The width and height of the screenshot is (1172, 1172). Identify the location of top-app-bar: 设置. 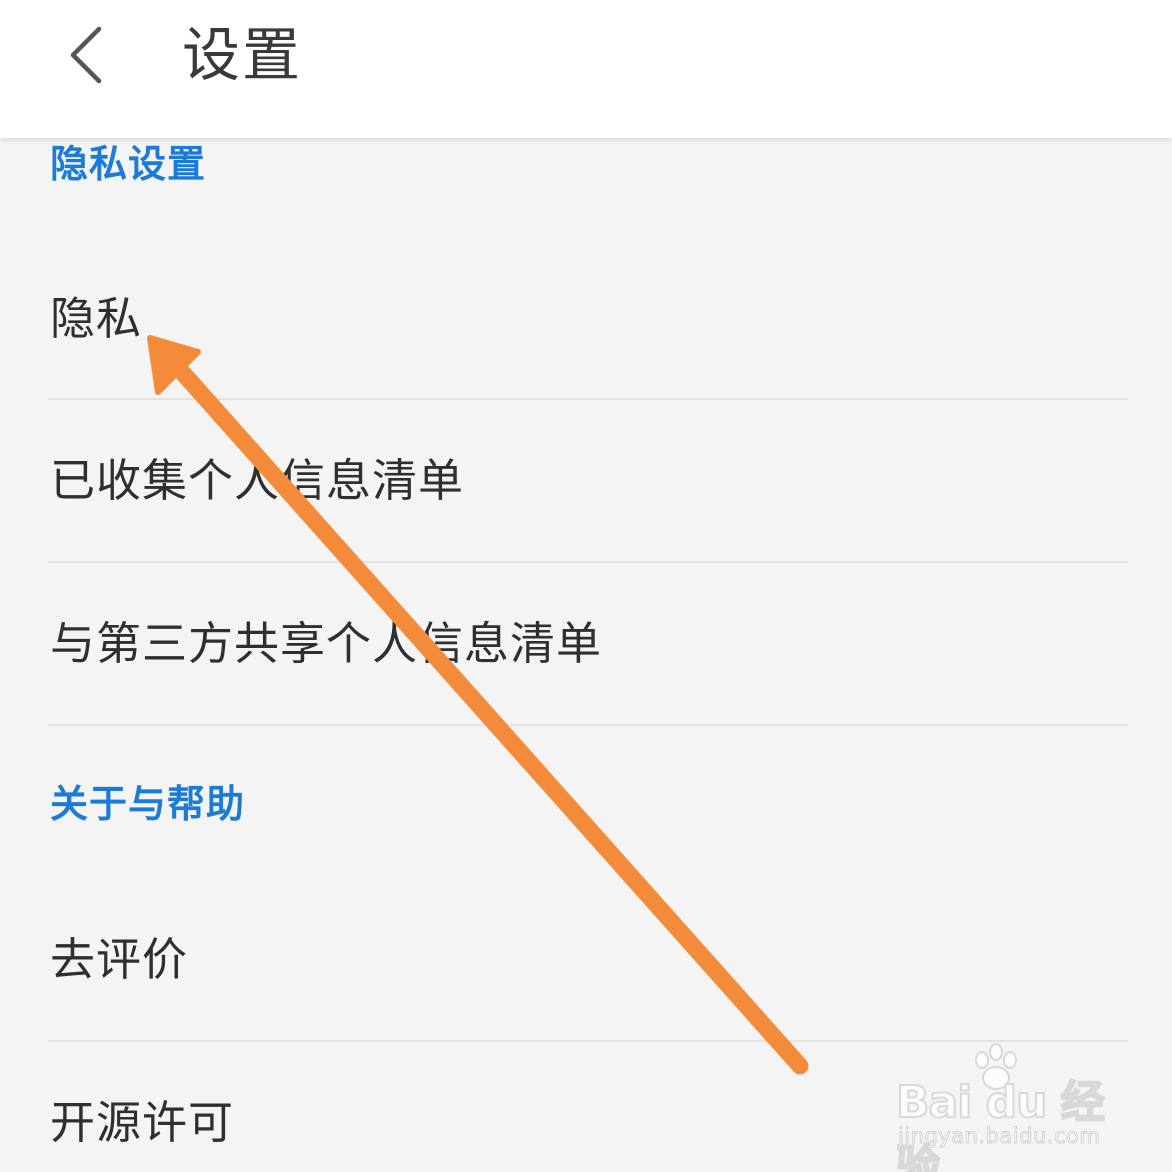
(586, 69).